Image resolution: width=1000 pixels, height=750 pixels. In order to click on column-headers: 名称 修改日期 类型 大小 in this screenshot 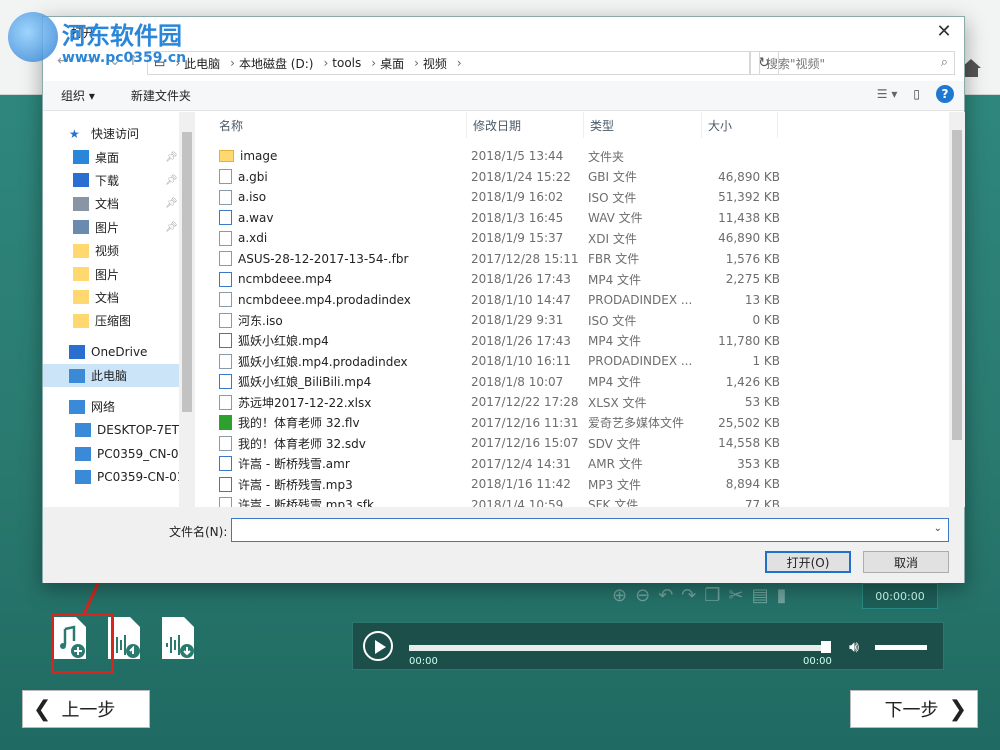, I will do `click(583, 125)`.